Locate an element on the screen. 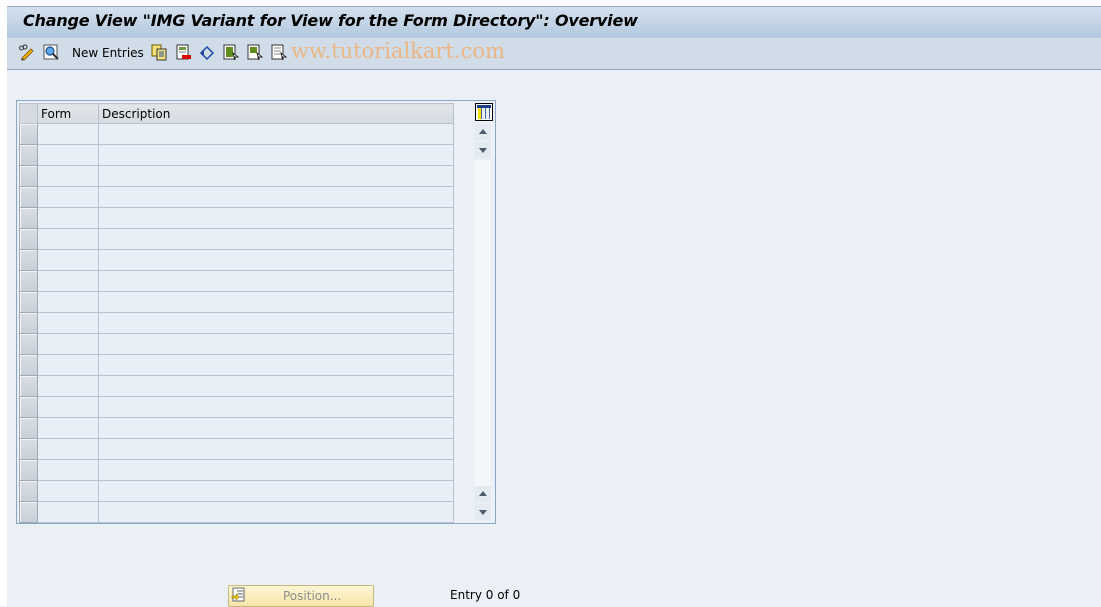 The width and height of the screenshot is (1101, 607). delete-icon is located at coordinates (183, 52).